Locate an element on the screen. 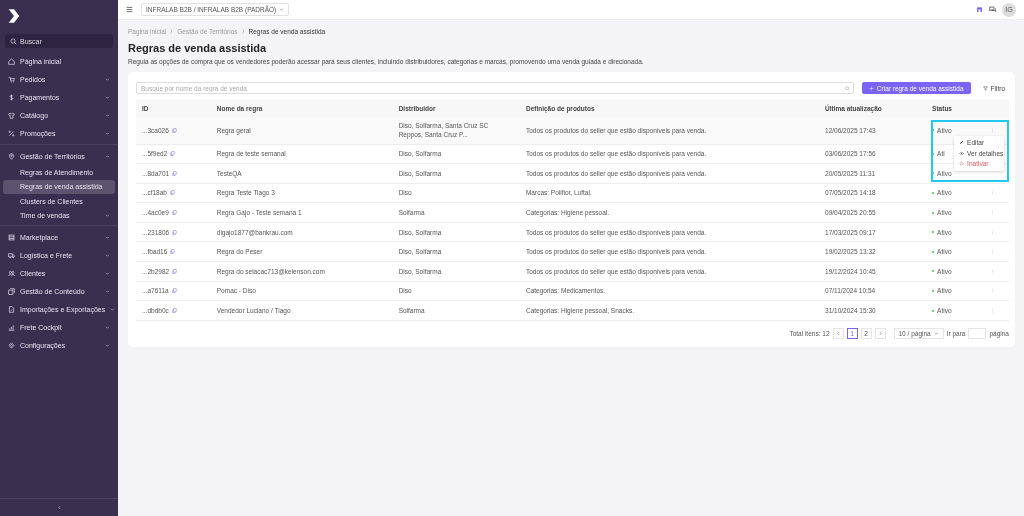 The height and width of the screenshot is (516, 1024). file-icon is located at coordinates (11, 309).